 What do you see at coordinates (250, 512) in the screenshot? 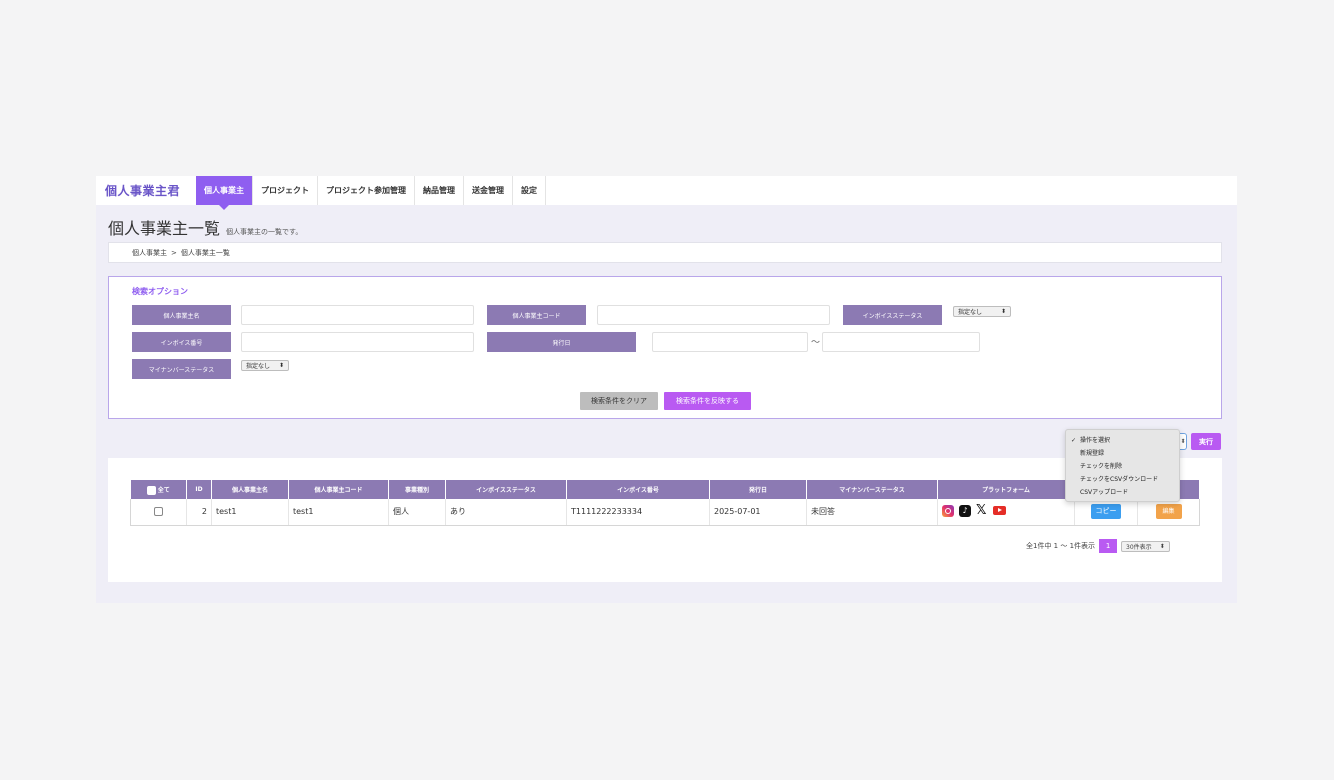
I see `cell-name: test1` at bounding box center [250, 512].